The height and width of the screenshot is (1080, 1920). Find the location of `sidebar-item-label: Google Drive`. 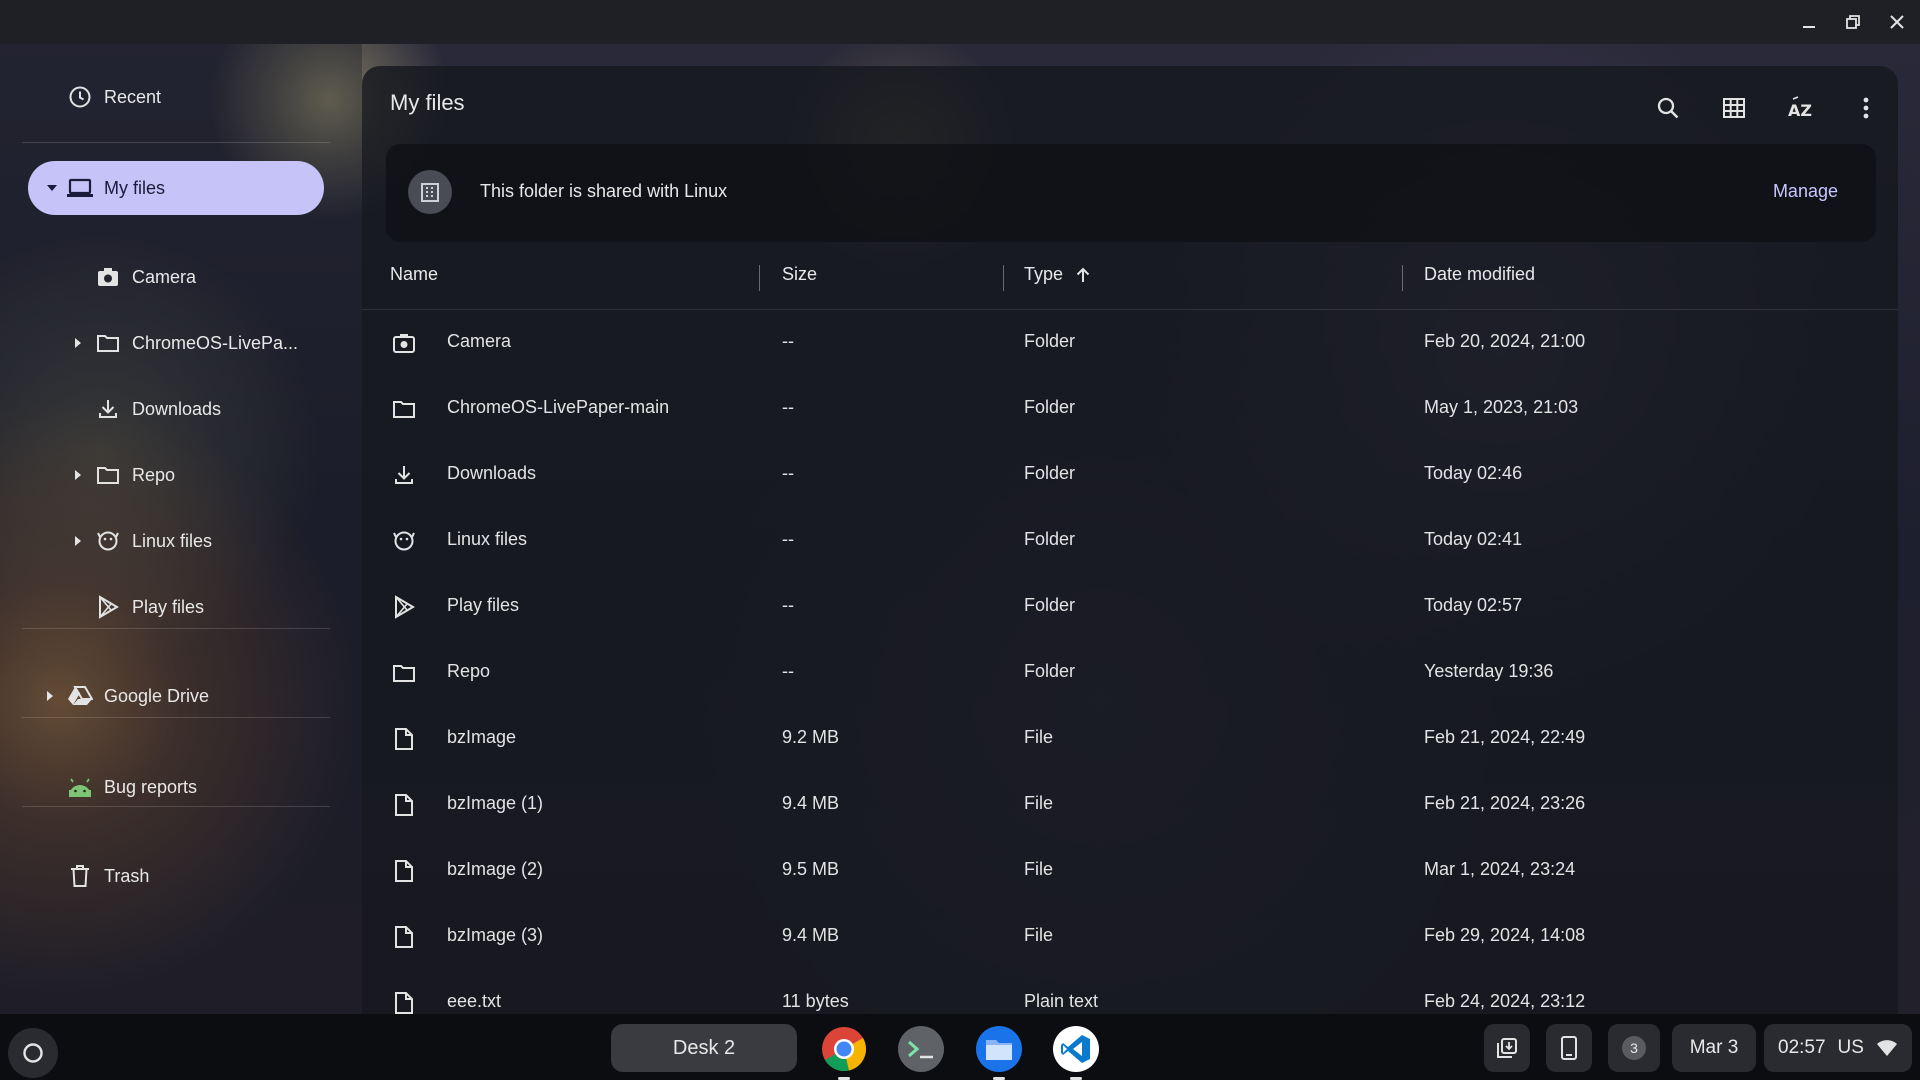

sidebar-item-label: Google Drive is located at coordinates (157, 695).